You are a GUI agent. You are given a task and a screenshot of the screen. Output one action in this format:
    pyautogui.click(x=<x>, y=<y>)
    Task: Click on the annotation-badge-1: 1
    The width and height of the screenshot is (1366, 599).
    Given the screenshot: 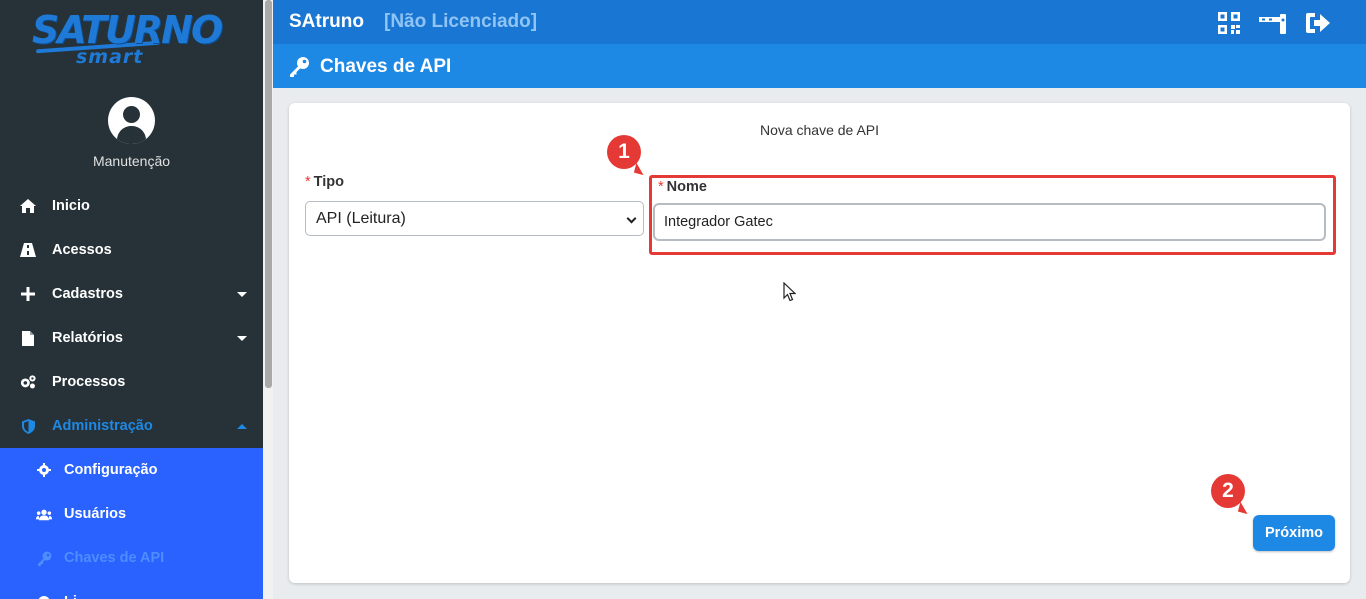 What is the action you would take?
    pyautogui.click(x=624, y=152)
    